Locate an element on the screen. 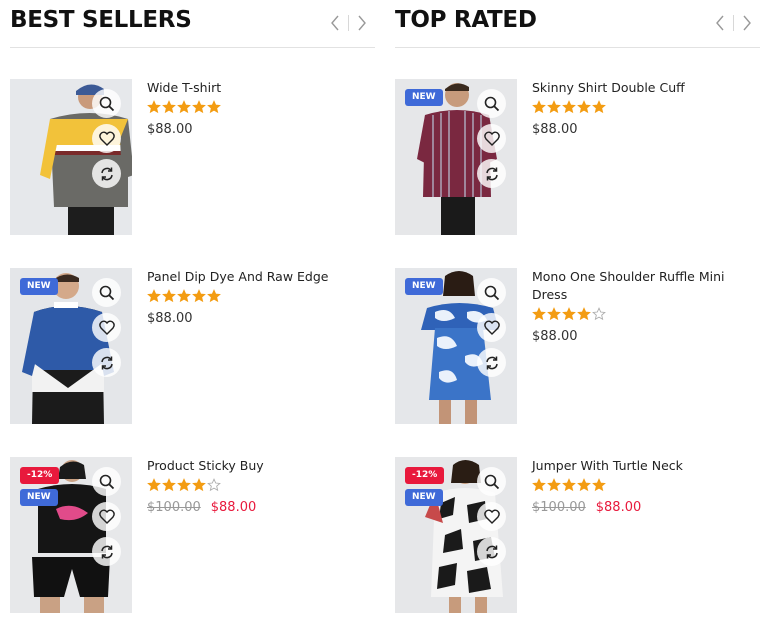 This screenshot has height=623, width=769. product-info: Panel Dip Dye And Raw Edge $88.00 is located at coordinates (261, 297).